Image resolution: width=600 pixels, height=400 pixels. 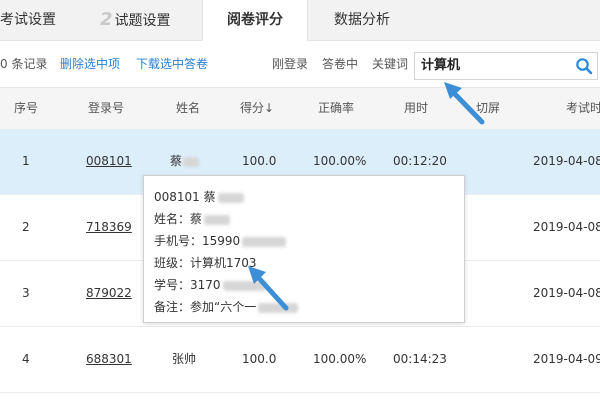 What do you see at coordinates (197, 241) in the screenshot?
I see `tooltip-phone-text: 手机号：15990` at bounding box center [197, 241].